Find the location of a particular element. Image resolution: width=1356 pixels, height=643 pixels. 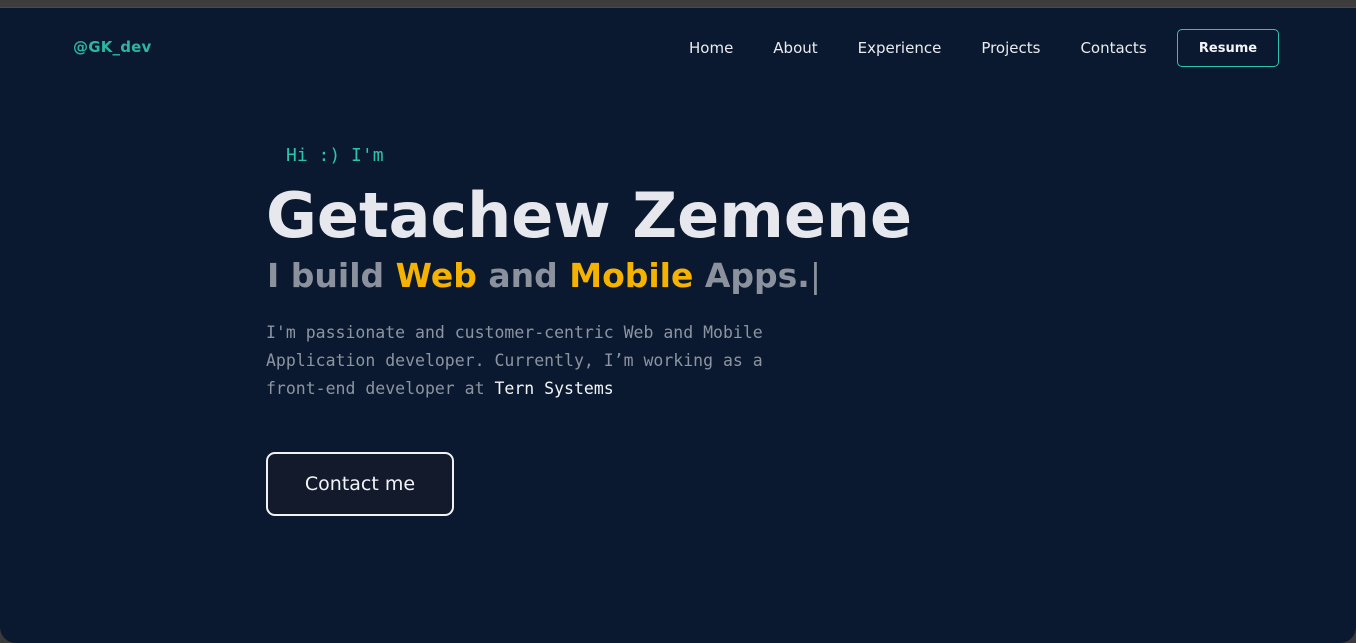

logo-link: @GK_dev is located at coordinates (112, 47).